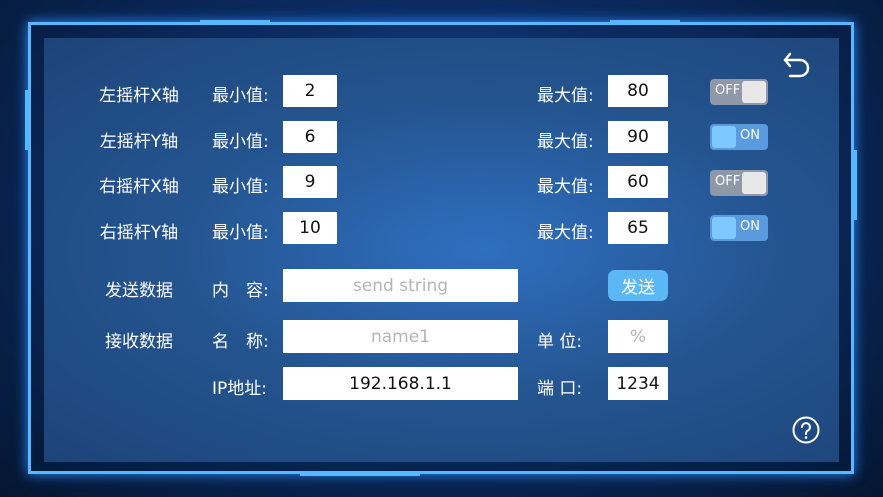  I want to click on send-string-input: send string, so click(400, 285).